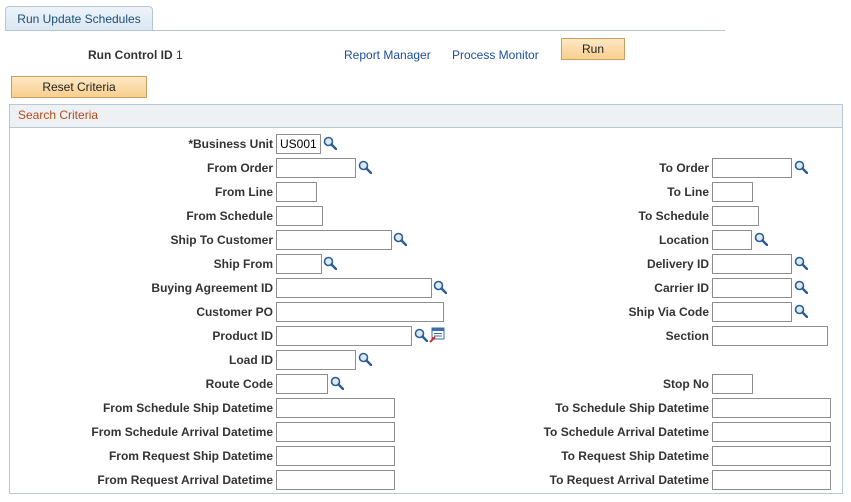 The width and height of the screenshot is (851, 502). I want to click on process-monitor-link: Process Monitor, so click(495, 55).